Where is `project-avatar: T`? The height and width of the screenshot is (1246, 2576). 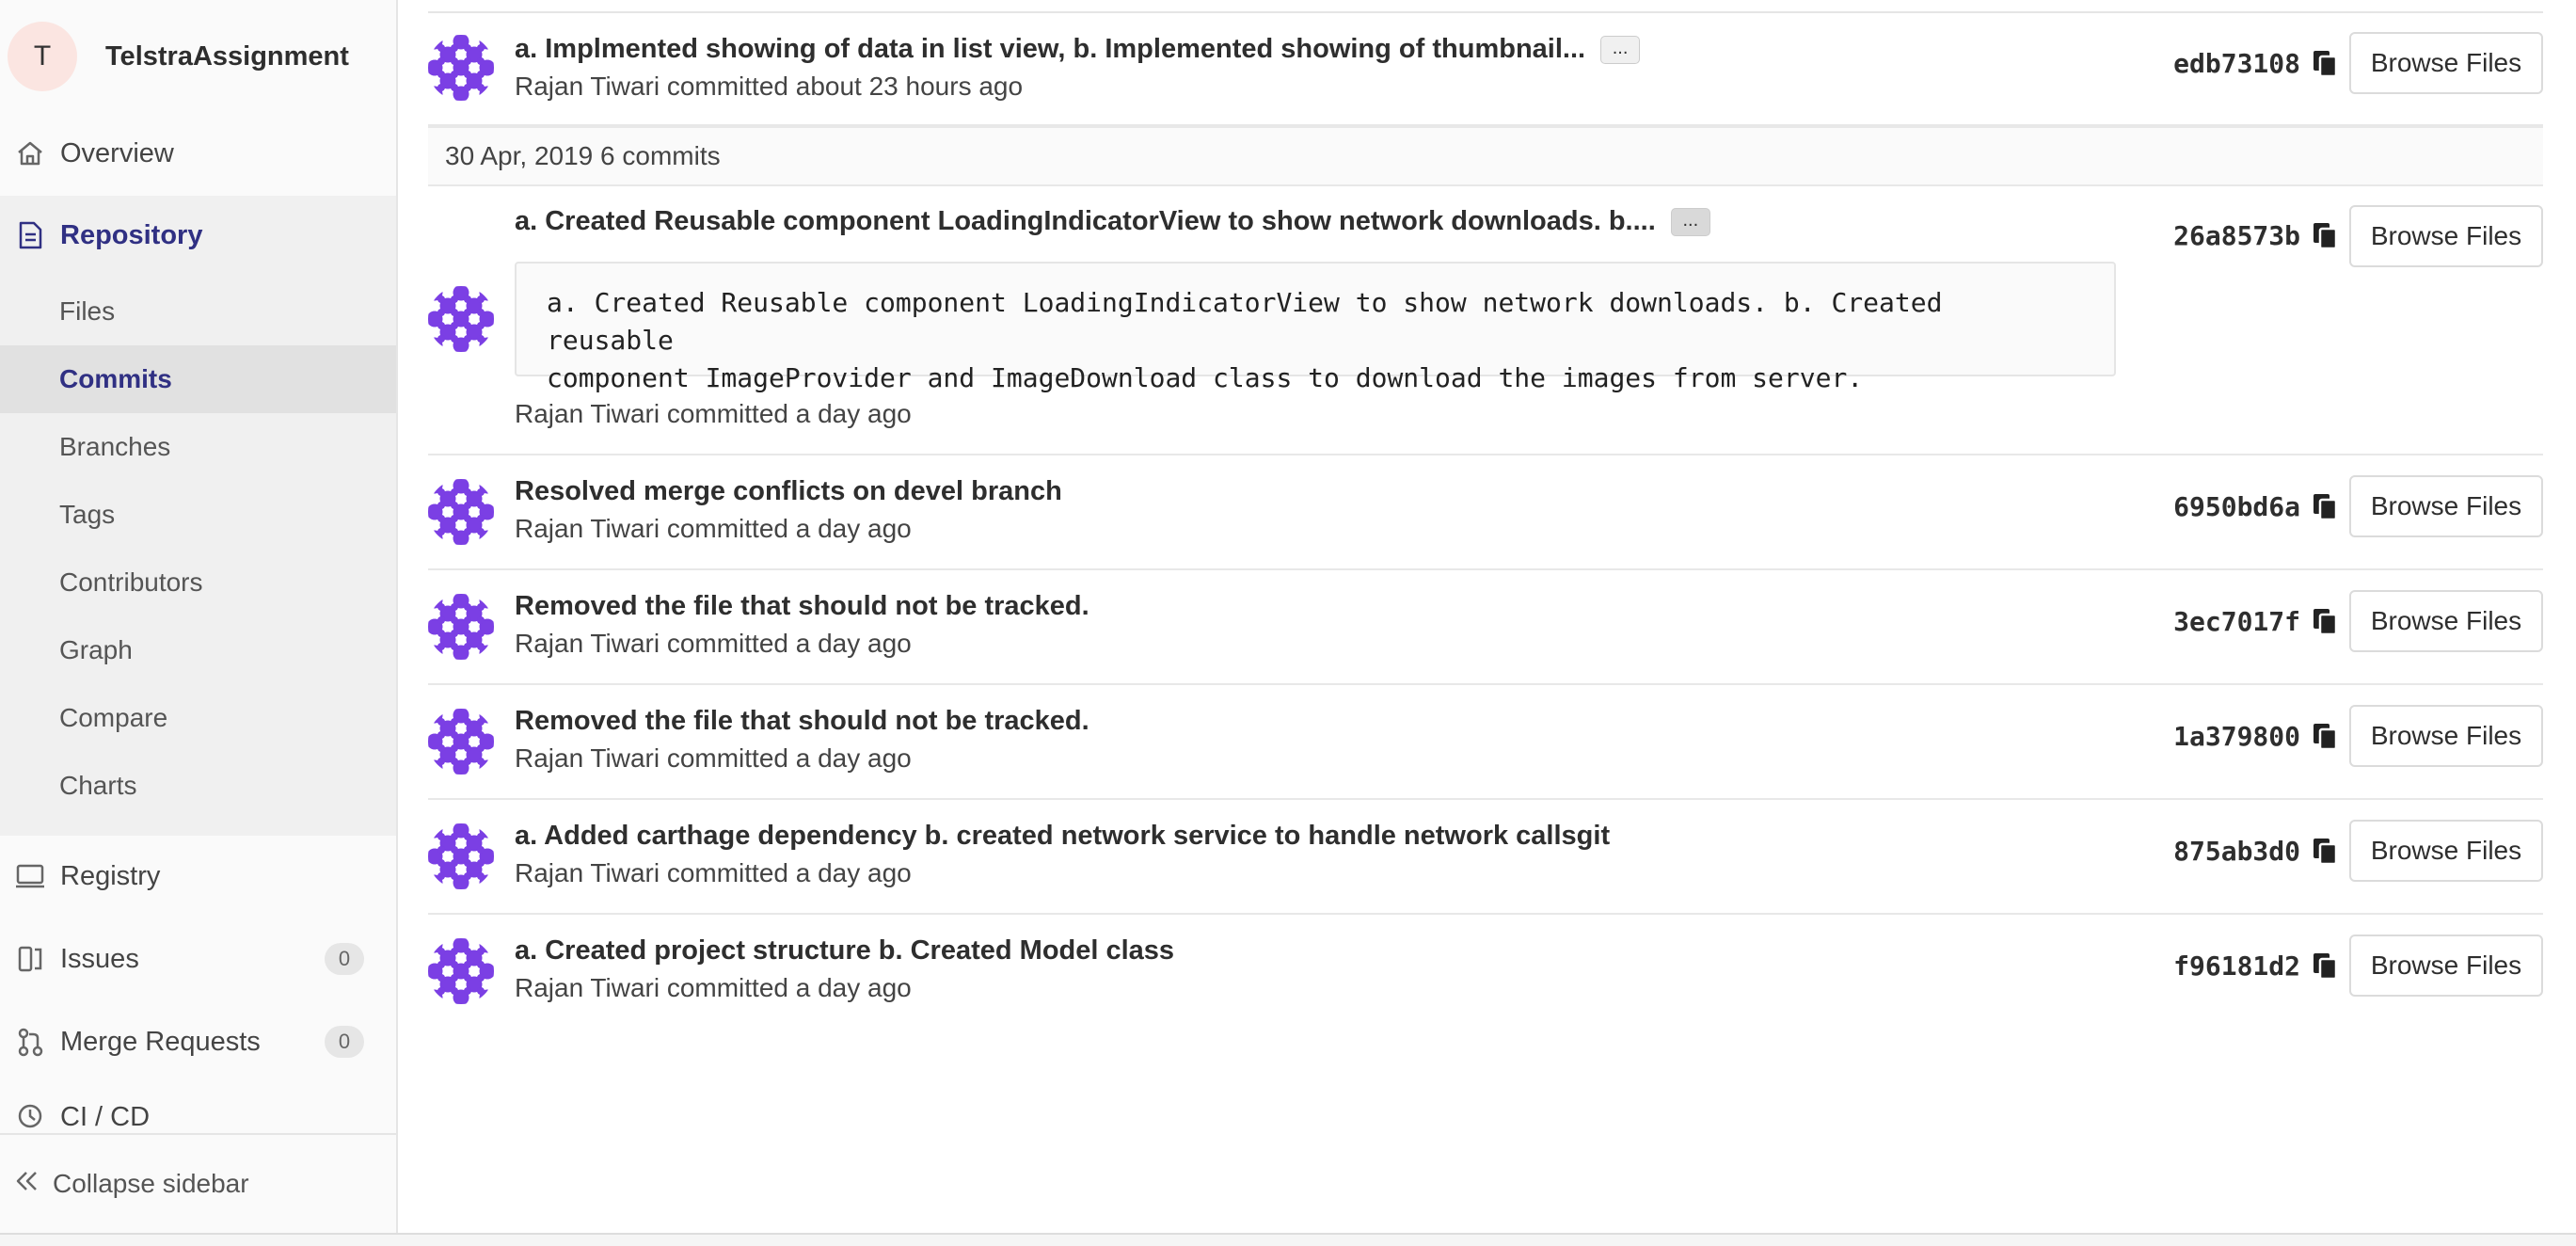 project-avatar: T is located at coordinates (42, 57).